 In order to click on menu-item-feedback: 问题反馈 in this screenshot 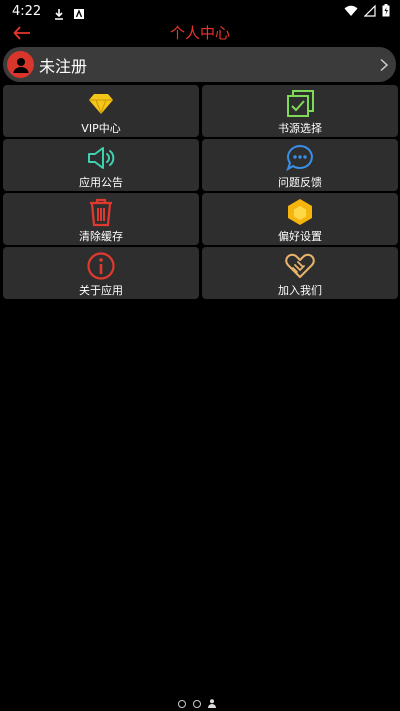, I will do `click(300, 165)`.